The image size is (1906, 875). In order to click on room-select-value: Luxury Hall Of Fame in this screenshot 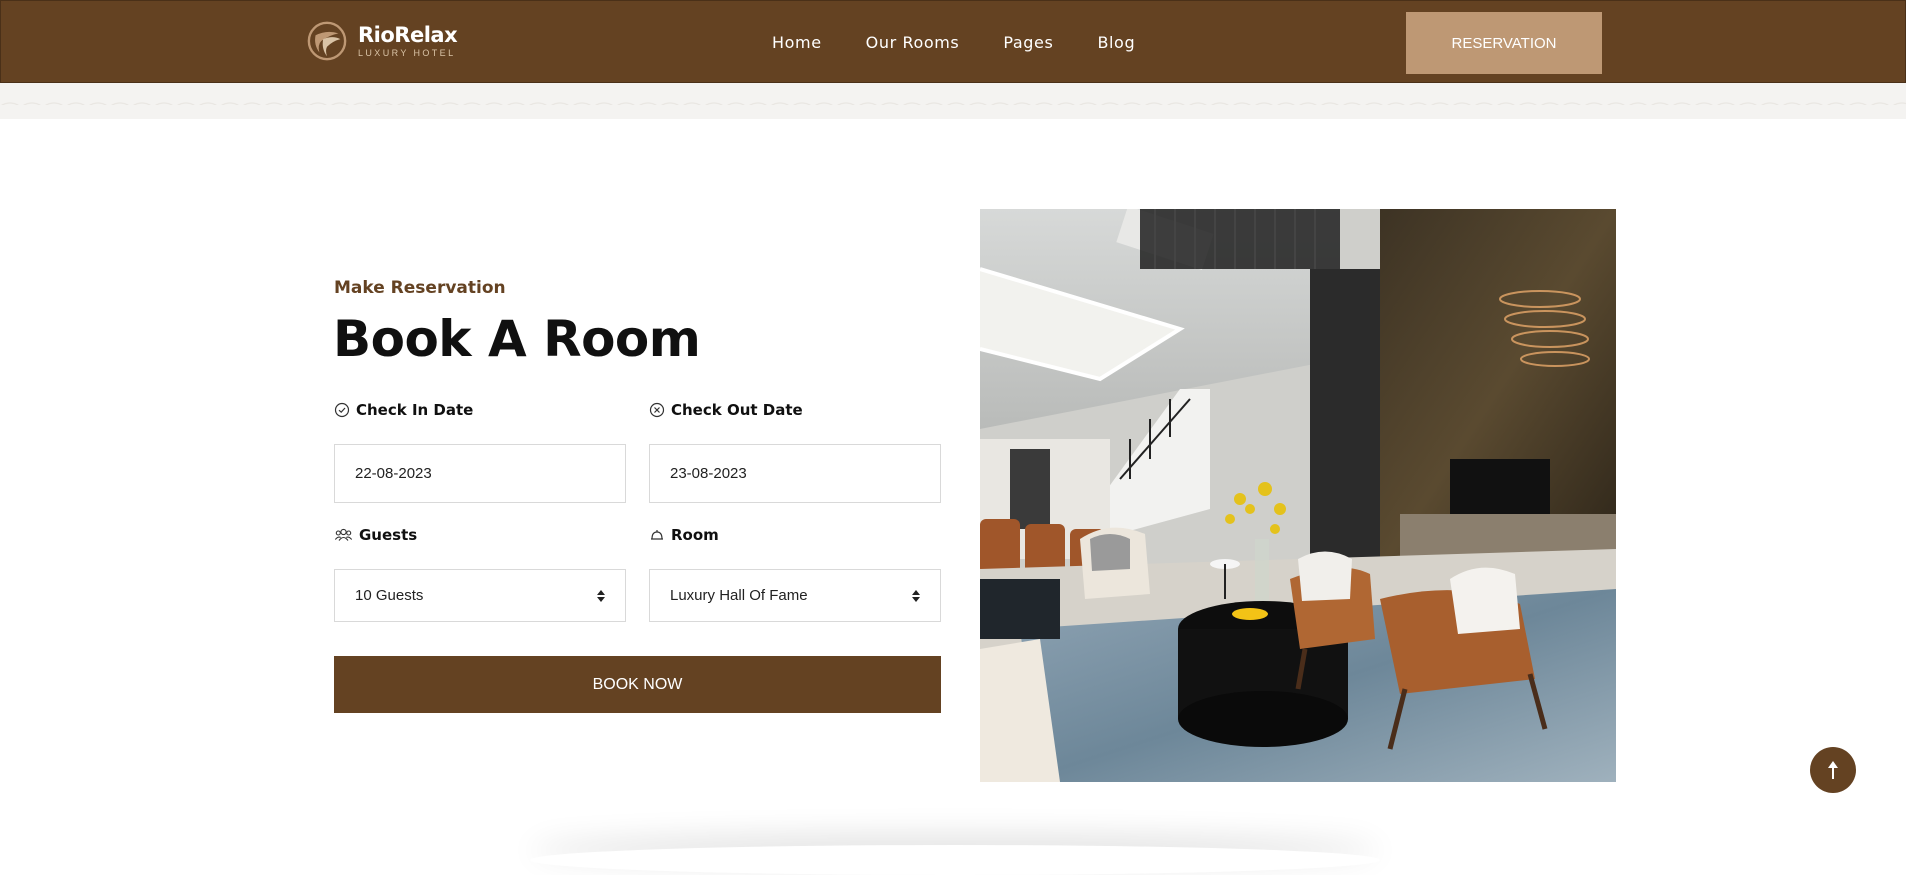, I will do `click(739, 595)`.